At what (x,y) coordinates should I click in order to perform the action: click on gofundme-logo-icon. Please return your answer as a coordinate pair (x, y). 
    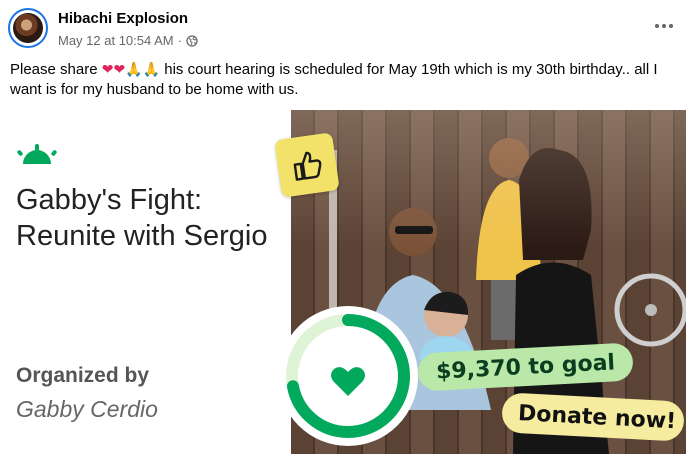
    Looking at the image, I should click on (37, 154).